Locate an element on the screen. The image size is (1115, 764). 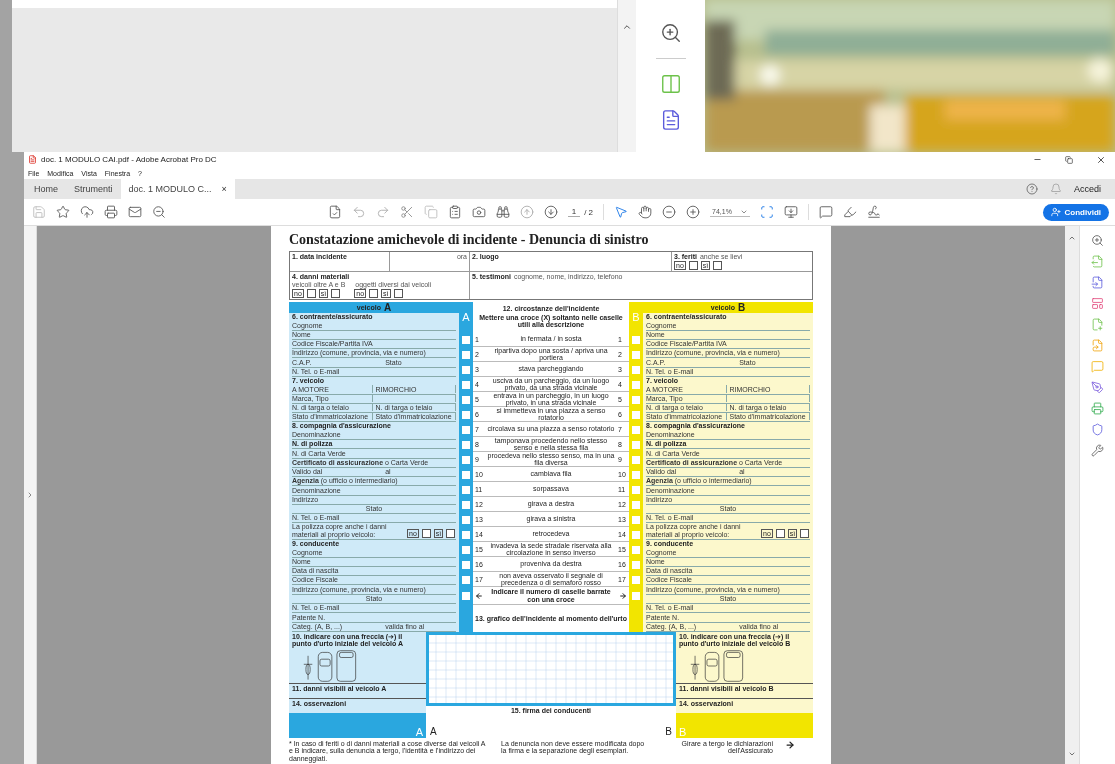
sign-in-link: Accedi is located at coordinates (1087, 189).